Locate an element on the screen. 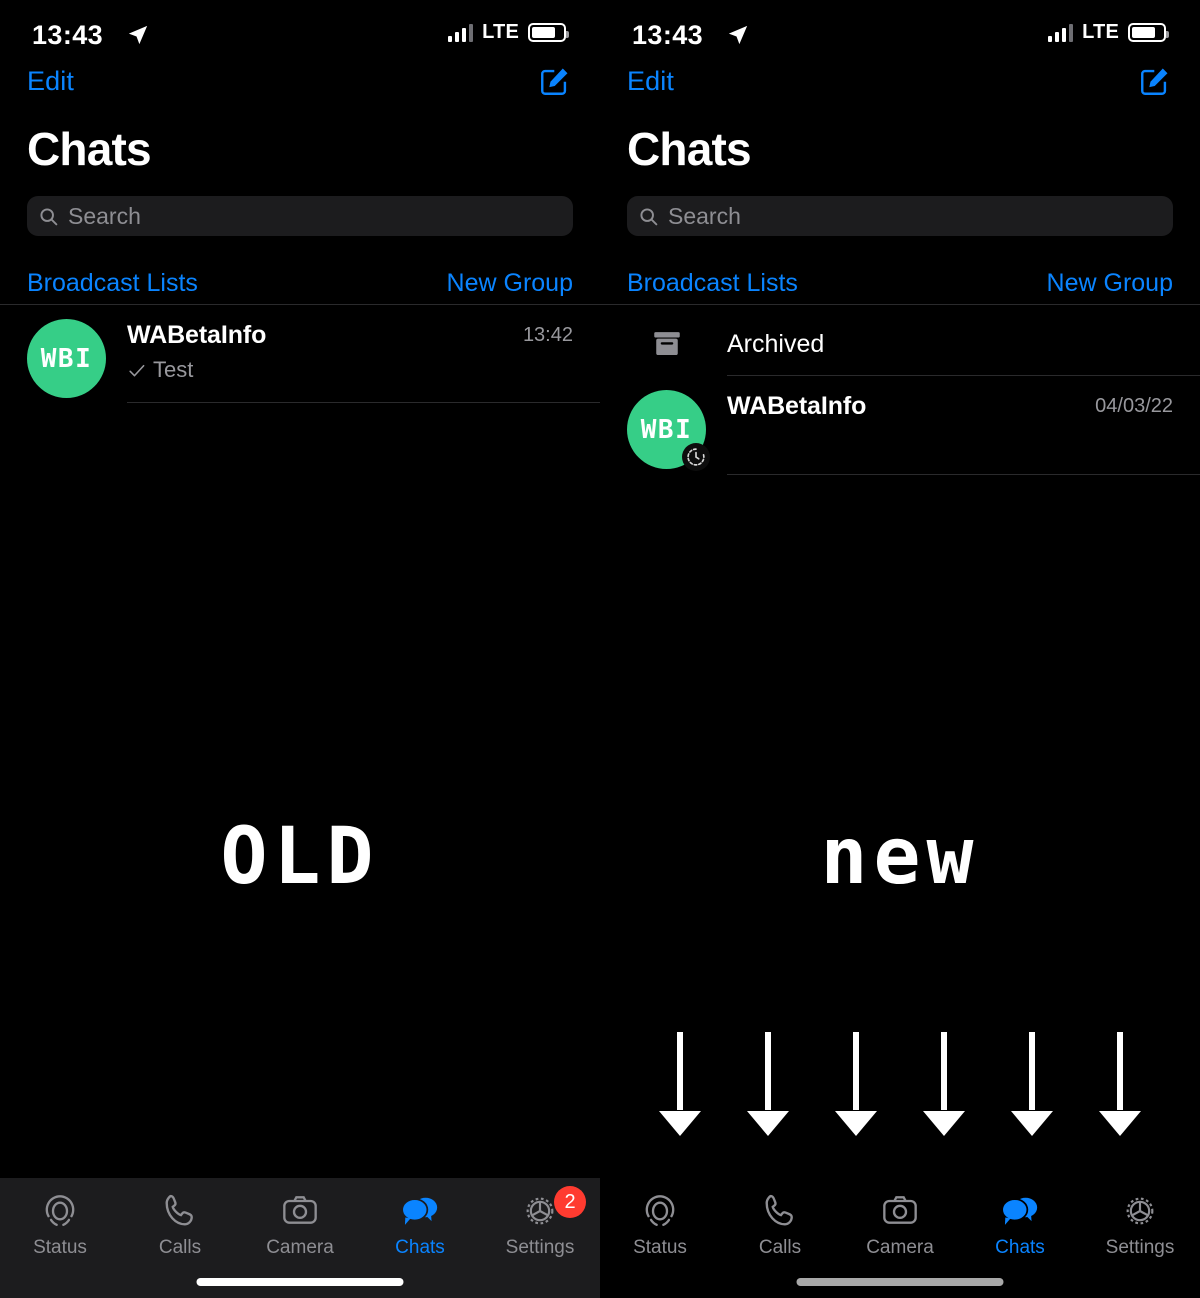 Image resolution: width=1200 pixels, height=1298 pixels. table-row: WBI WABetaInfo 04/03/22 is located at coordinates (900, 425).